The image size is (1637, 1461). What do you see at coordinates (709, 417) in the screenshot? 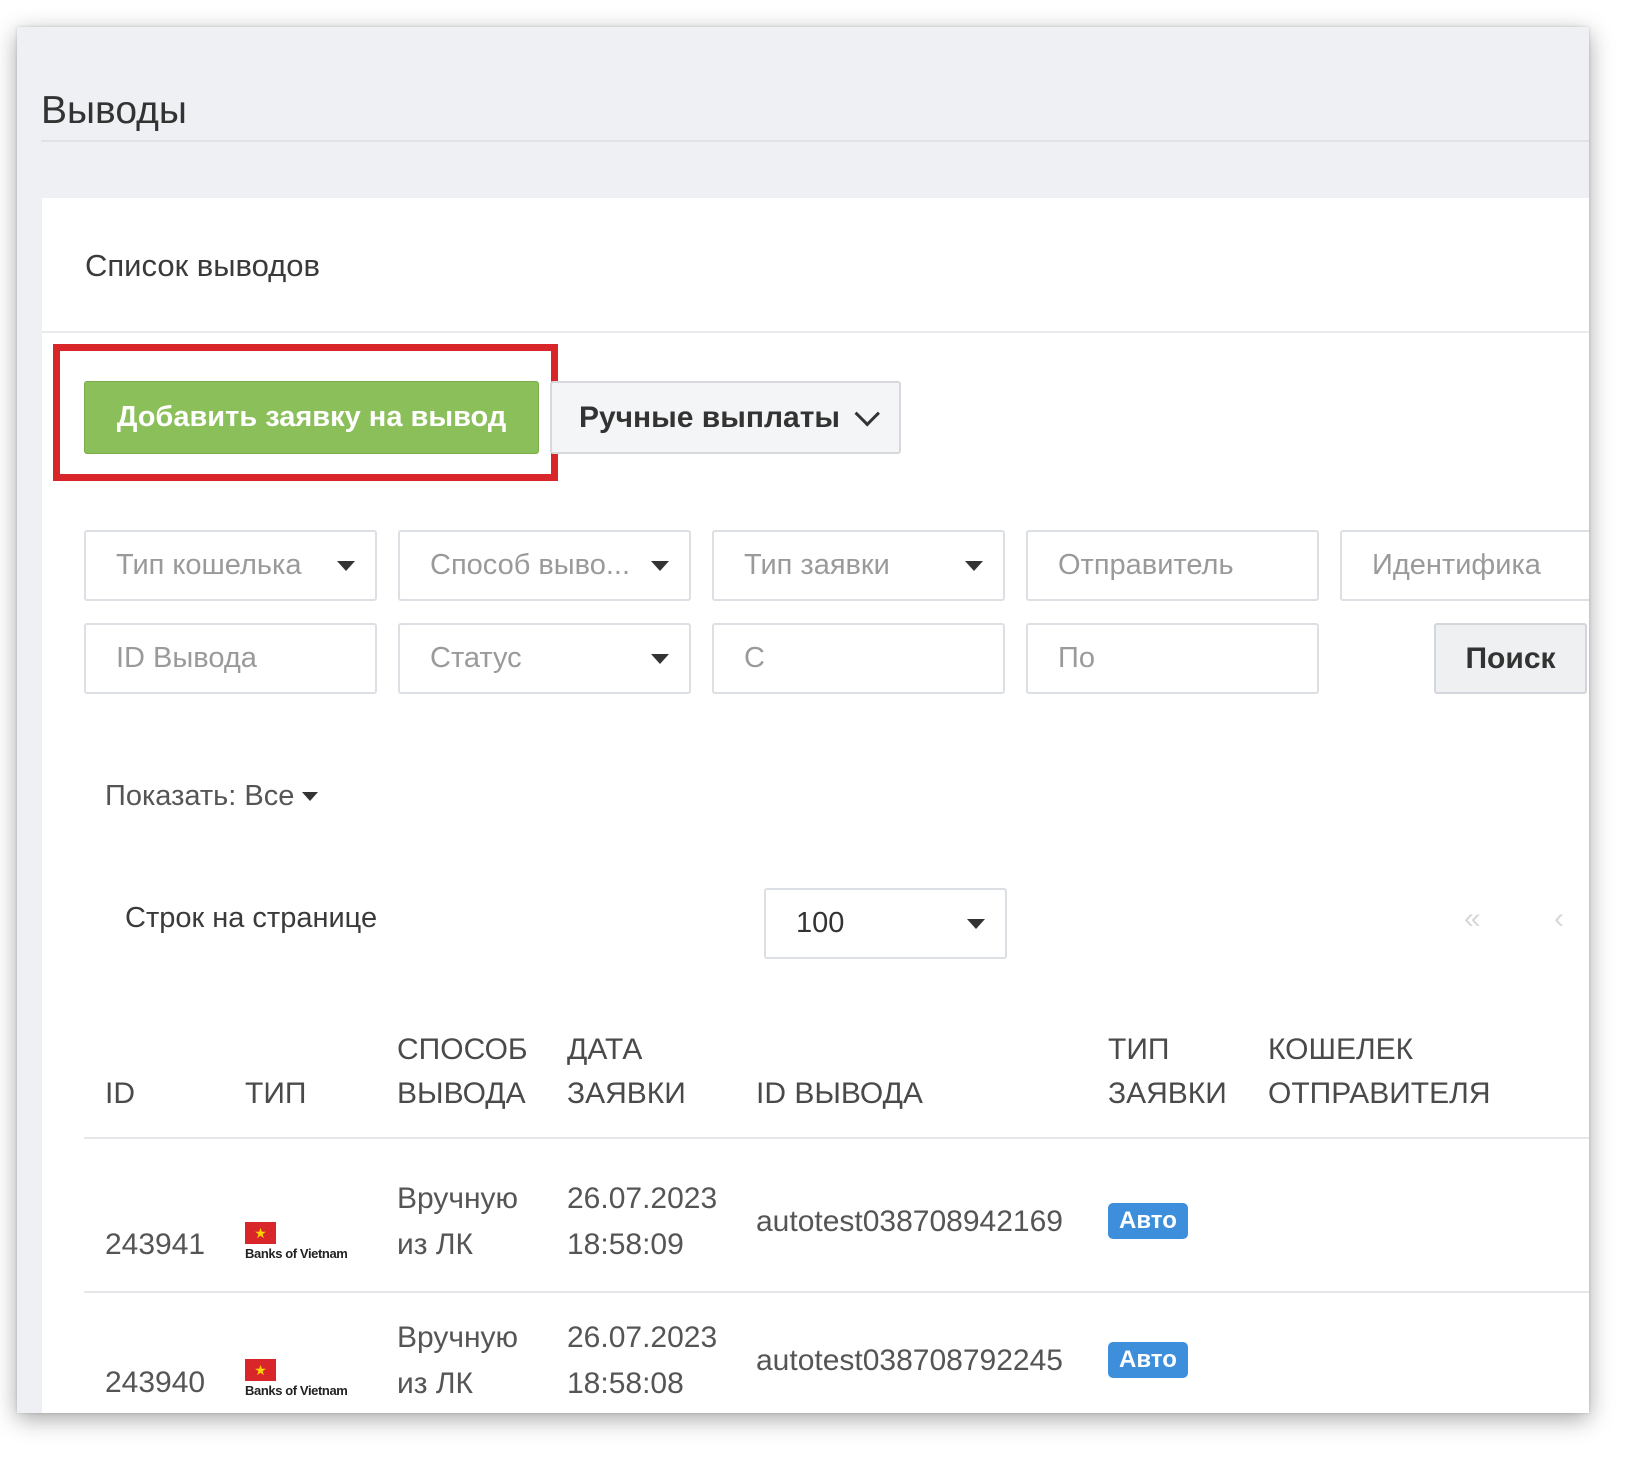
I see `manual-payouts-label: Ручные выплаты` at bounding box center [709, 417].